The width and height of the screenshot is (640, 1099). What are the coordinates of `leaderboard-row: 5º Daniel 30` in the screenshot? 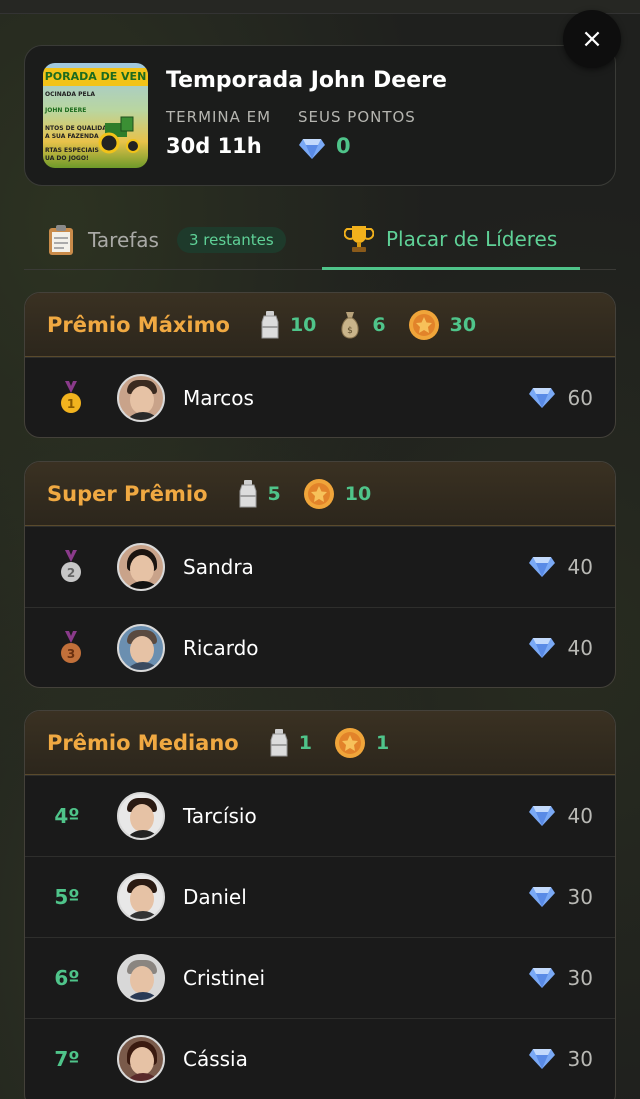 It's located at (320, 896).